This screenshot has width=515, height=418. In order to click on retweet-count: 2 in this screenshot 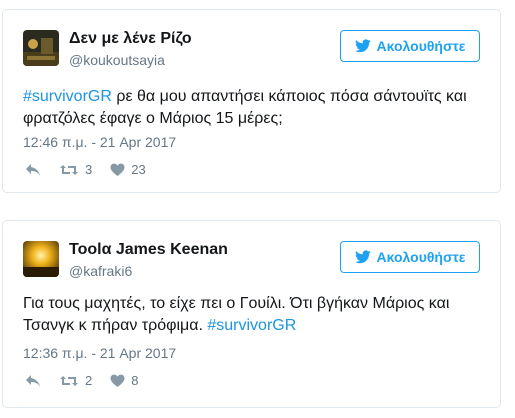, I will do `click(89, 380)`.